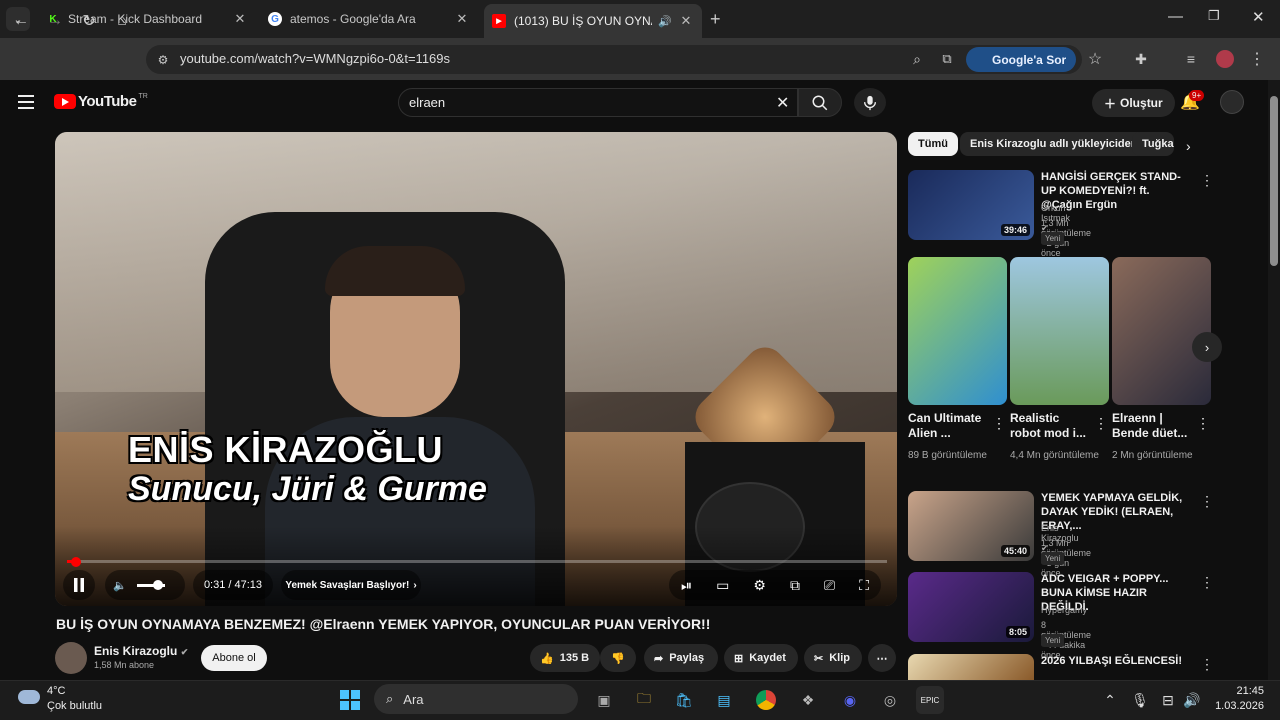 This screenshot has height=720, width=1280. Describe the element at coordinates (30, 696) in the screenshot. I see `weather-icon` at that location.